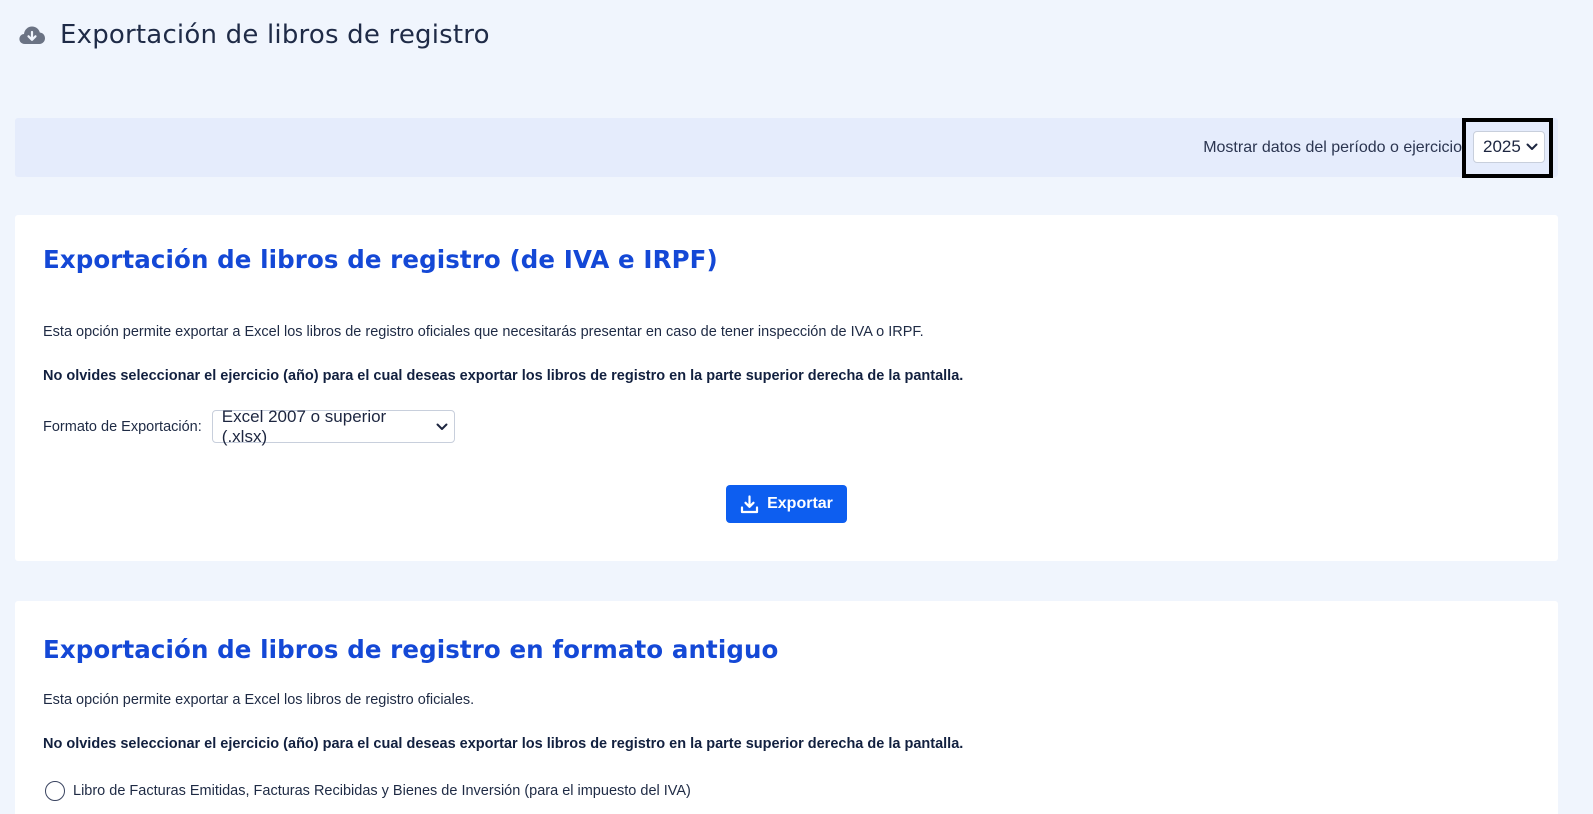 This screenshot has width=1593, height=814. I want to click on period-select: 2025, so click(1509, 147).